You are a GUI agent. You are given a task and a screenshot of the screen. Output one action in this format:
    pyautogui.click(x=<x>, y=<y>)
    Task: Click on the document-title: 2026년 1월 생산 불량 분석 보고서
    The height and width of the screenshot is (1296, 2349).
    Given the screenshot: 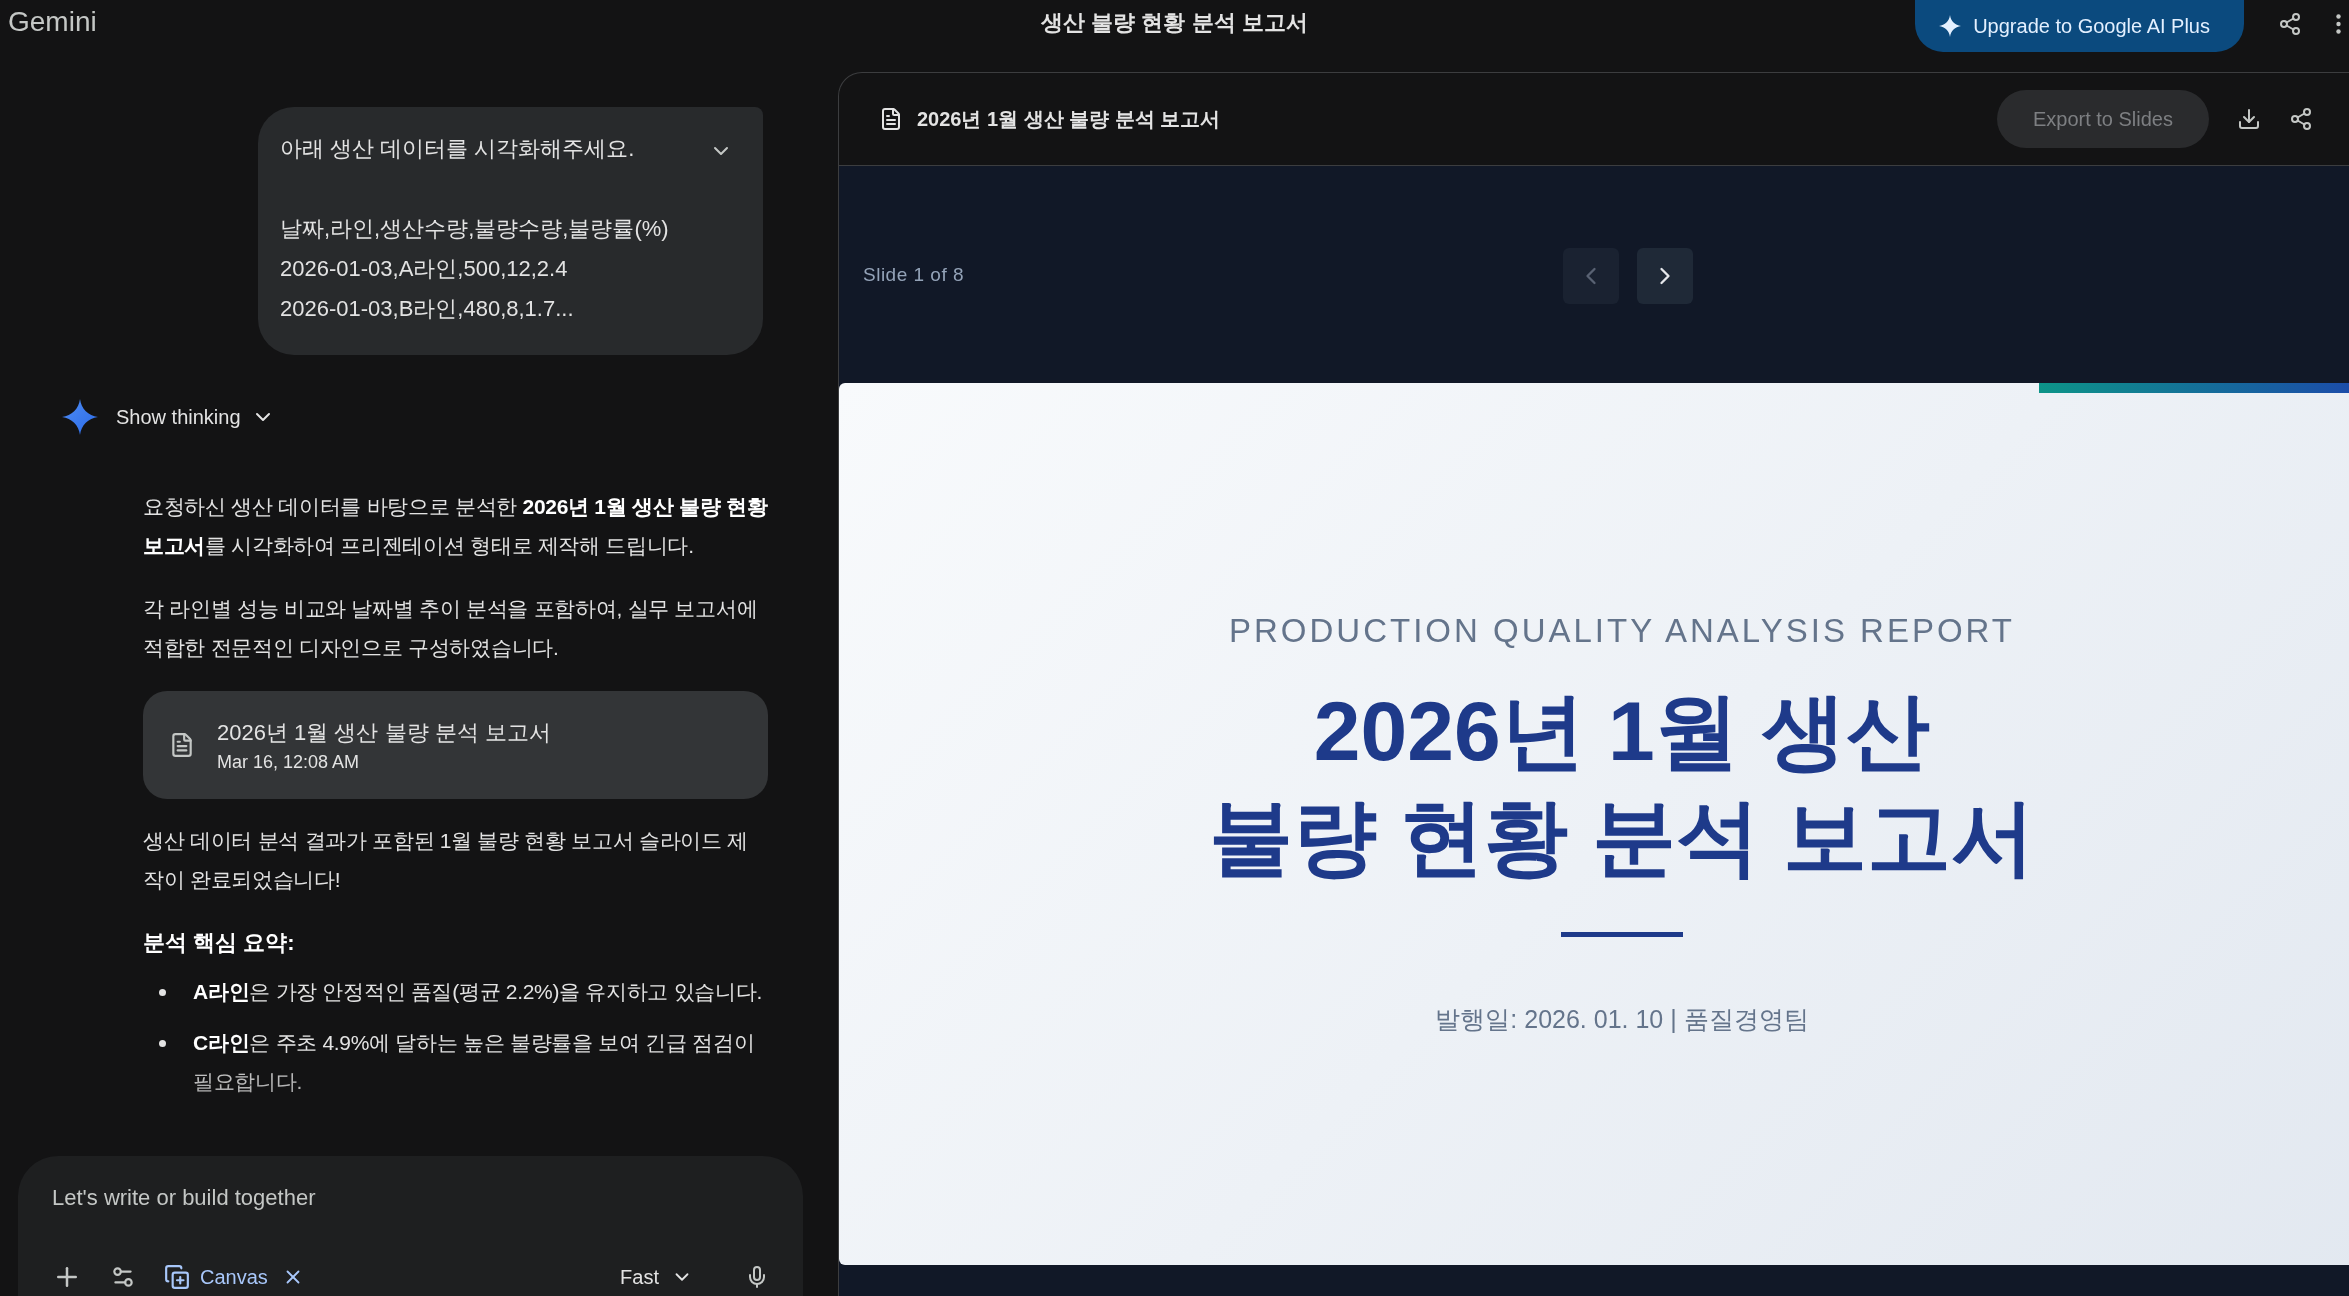 What is the action you would take?
    pyautogui.click(x=384, y=732)
    